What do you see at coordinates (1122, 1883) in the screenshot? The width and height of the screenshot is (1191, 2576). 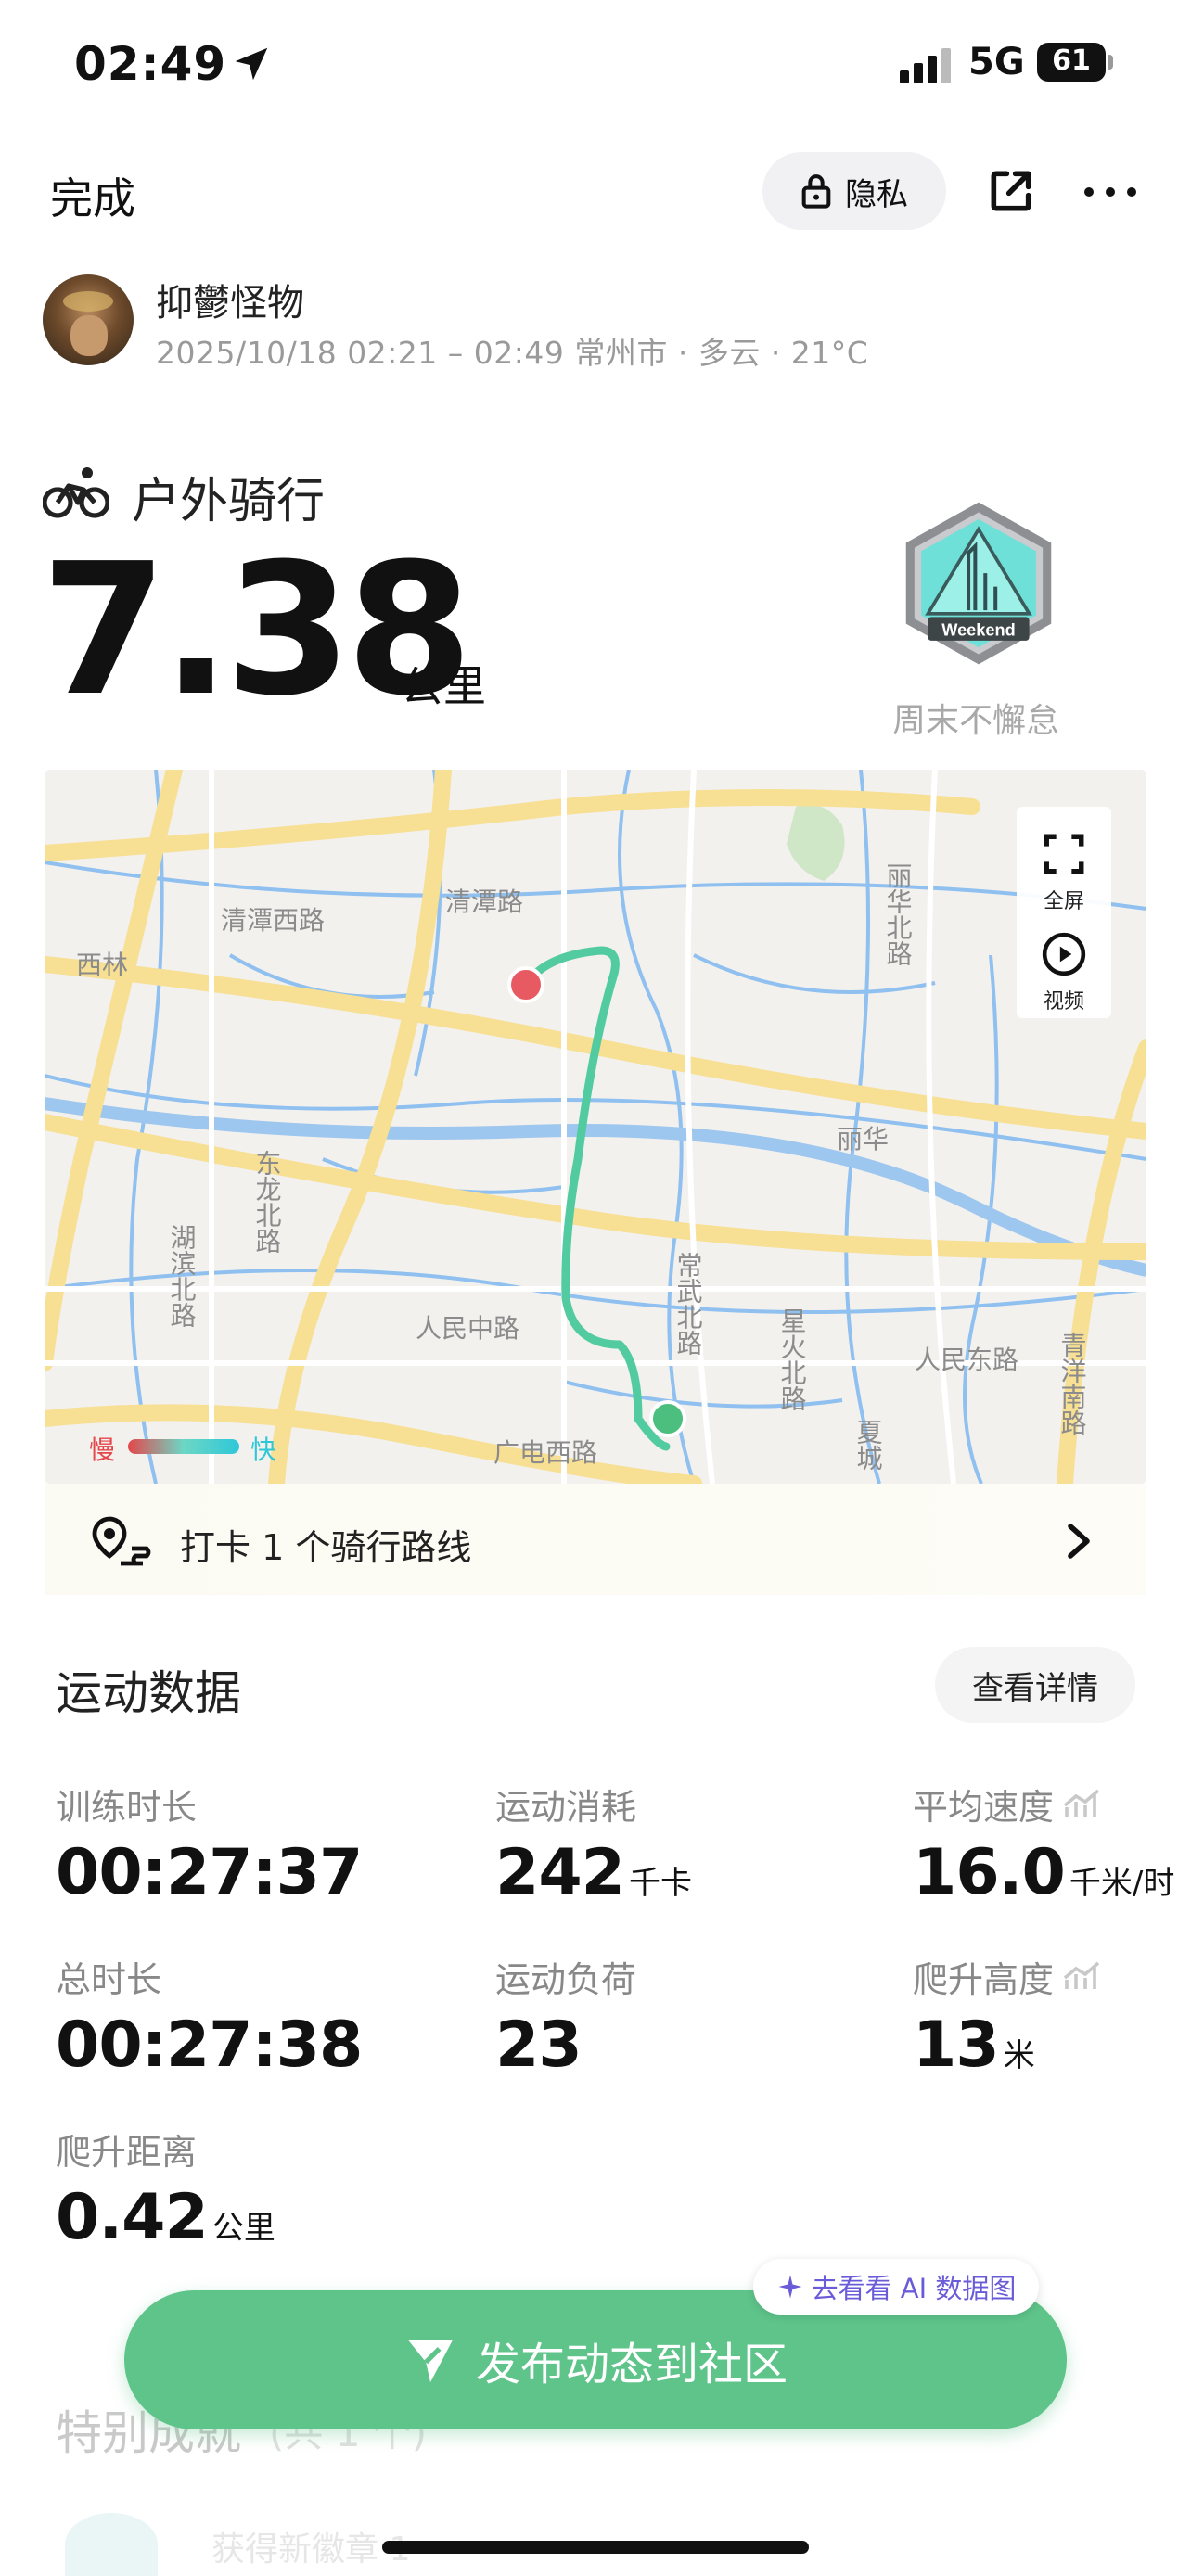 I see `stat-unit: 千米/时` at bounding box center [1122, 1883].